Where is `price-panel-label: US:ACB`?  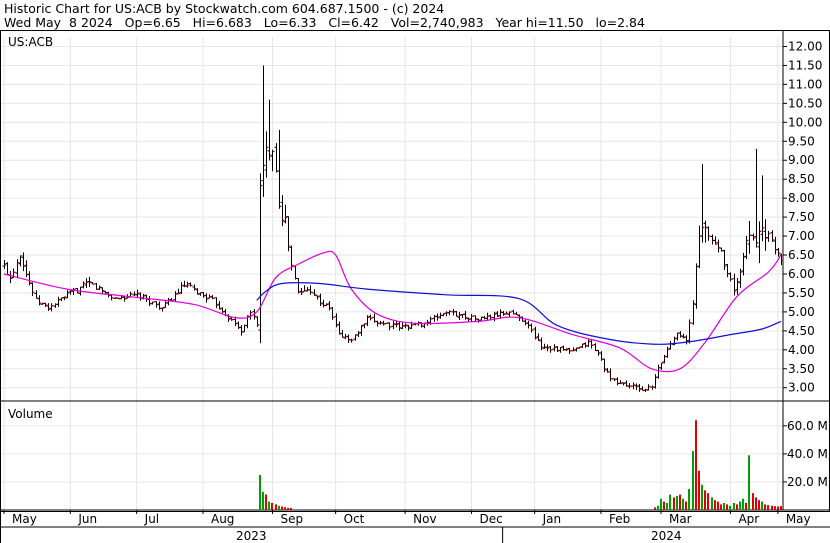
price-panel-label: US:ACB is located at coordinates (30, 42).